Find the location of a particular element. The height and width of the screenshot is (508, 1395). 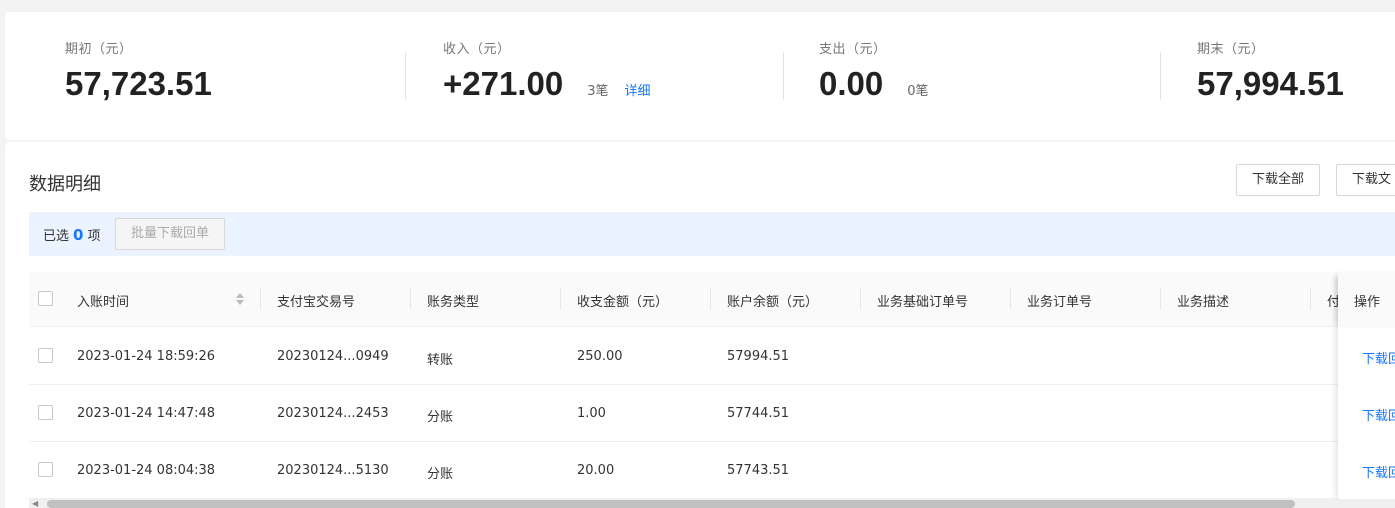

cell-type: 转账 is located at coordinates (440, 360).